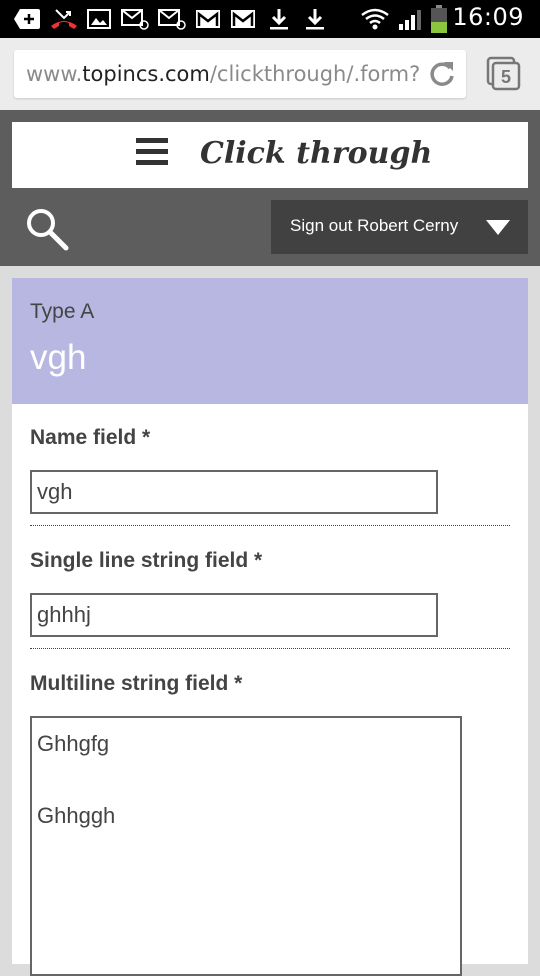 The height and width of the screenshot is (976, 540). I want to click on tabs-icon: 5, so click(503, 73).